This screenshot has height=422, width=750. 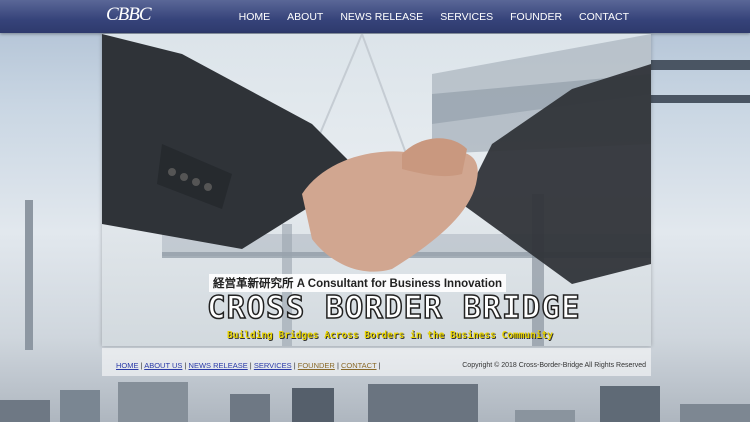 I want to click on bridge-pillar, so click(x=29, y=275).